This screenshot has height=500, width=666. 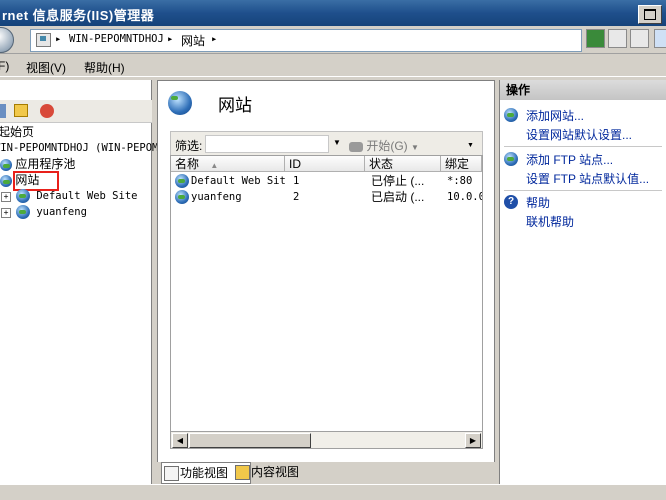 I want to click on crumb-sites: 网站, so click(x=193, y=40).